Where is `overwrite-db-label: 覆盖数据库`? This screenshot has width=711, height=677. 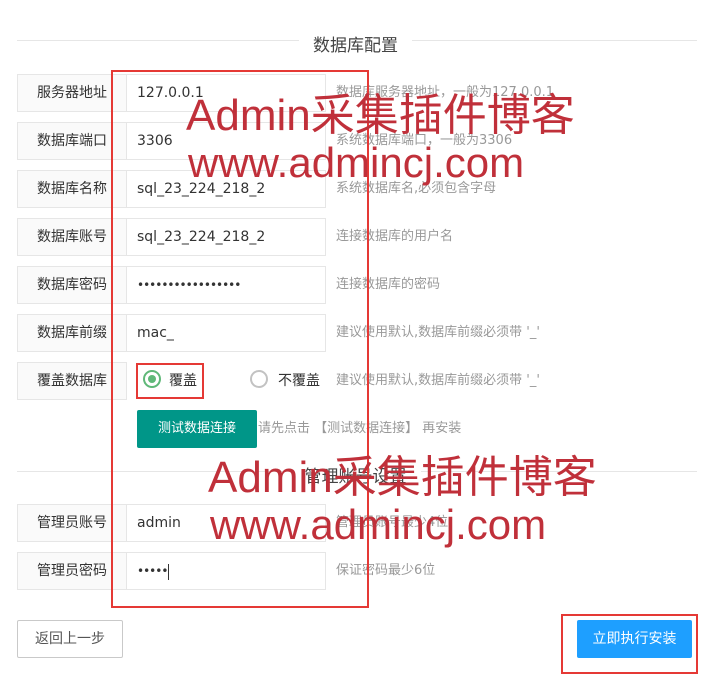 overwrite-db-label: 覆盖数据库 is located at coordinates (72, 381).